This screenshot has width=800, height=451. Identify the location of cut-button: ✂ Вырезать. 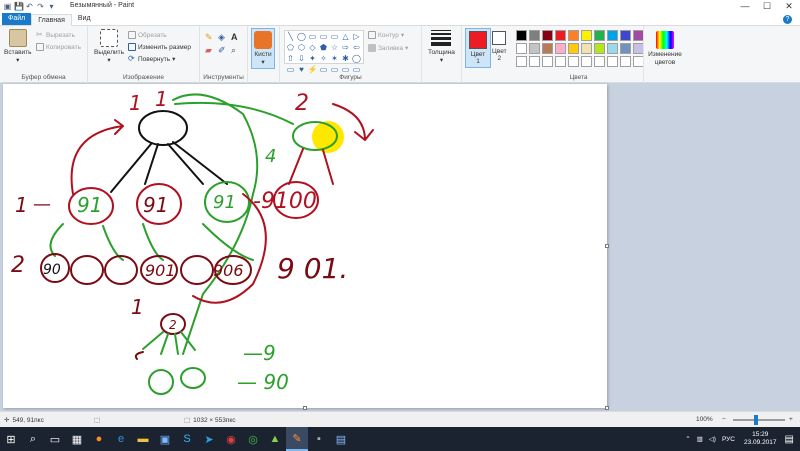
(55, 35).